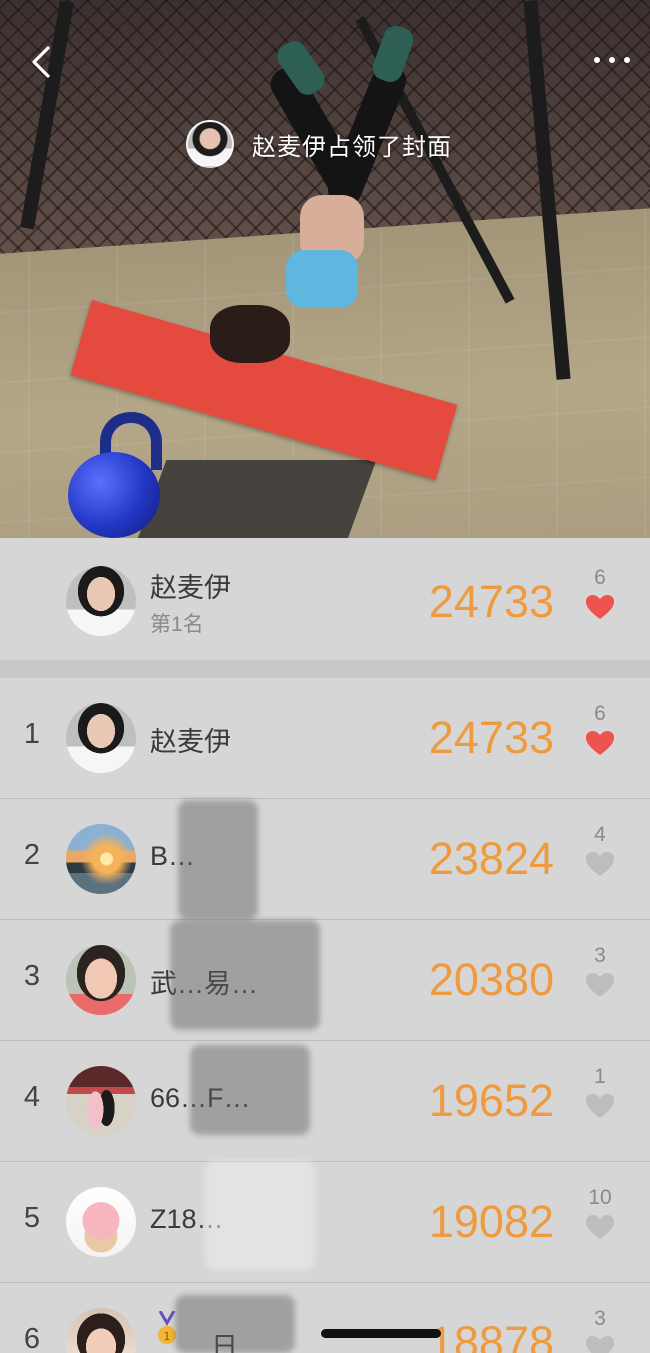 This screenshot has height=1353, width=650. Describe the element at coordinates (255, 499) in the screenshot. I see `cover-dark-tile` at that location.